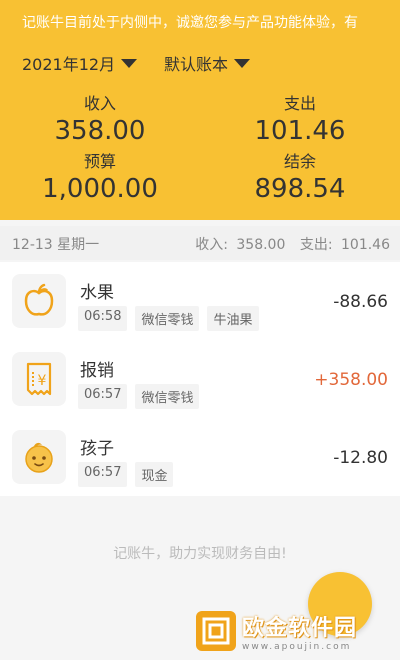 The height and width of the screenshot is (660, 400). Describe the element at coordinates (360, 458) in the screenshot. I see `item-amount: -12.80` at that location.